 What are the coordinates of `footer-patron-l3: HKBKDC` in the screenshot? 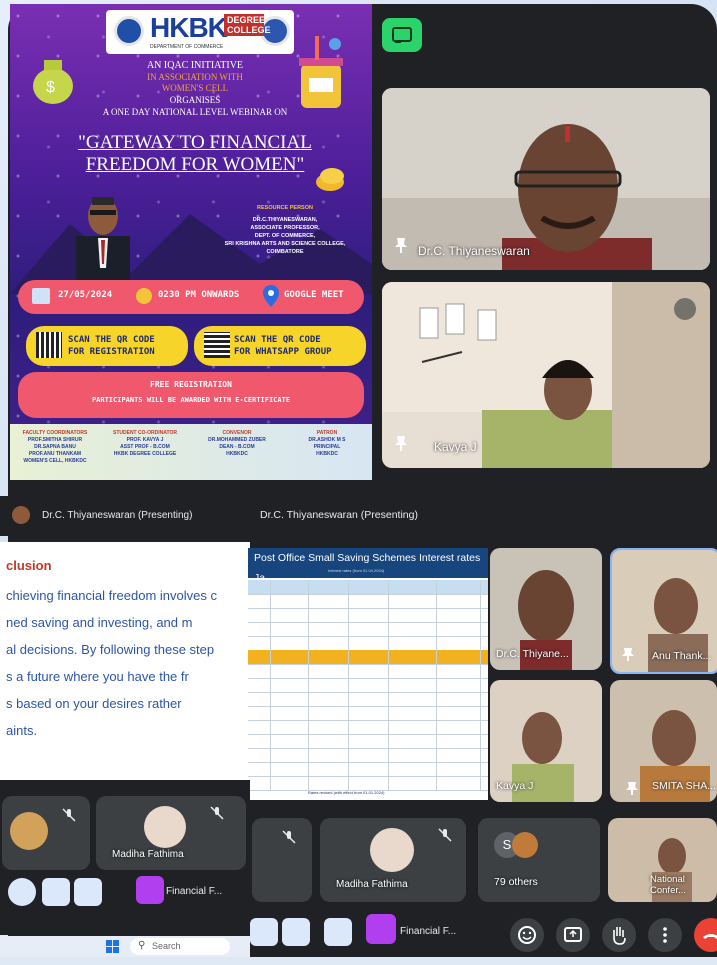 It's located at (327, 454).